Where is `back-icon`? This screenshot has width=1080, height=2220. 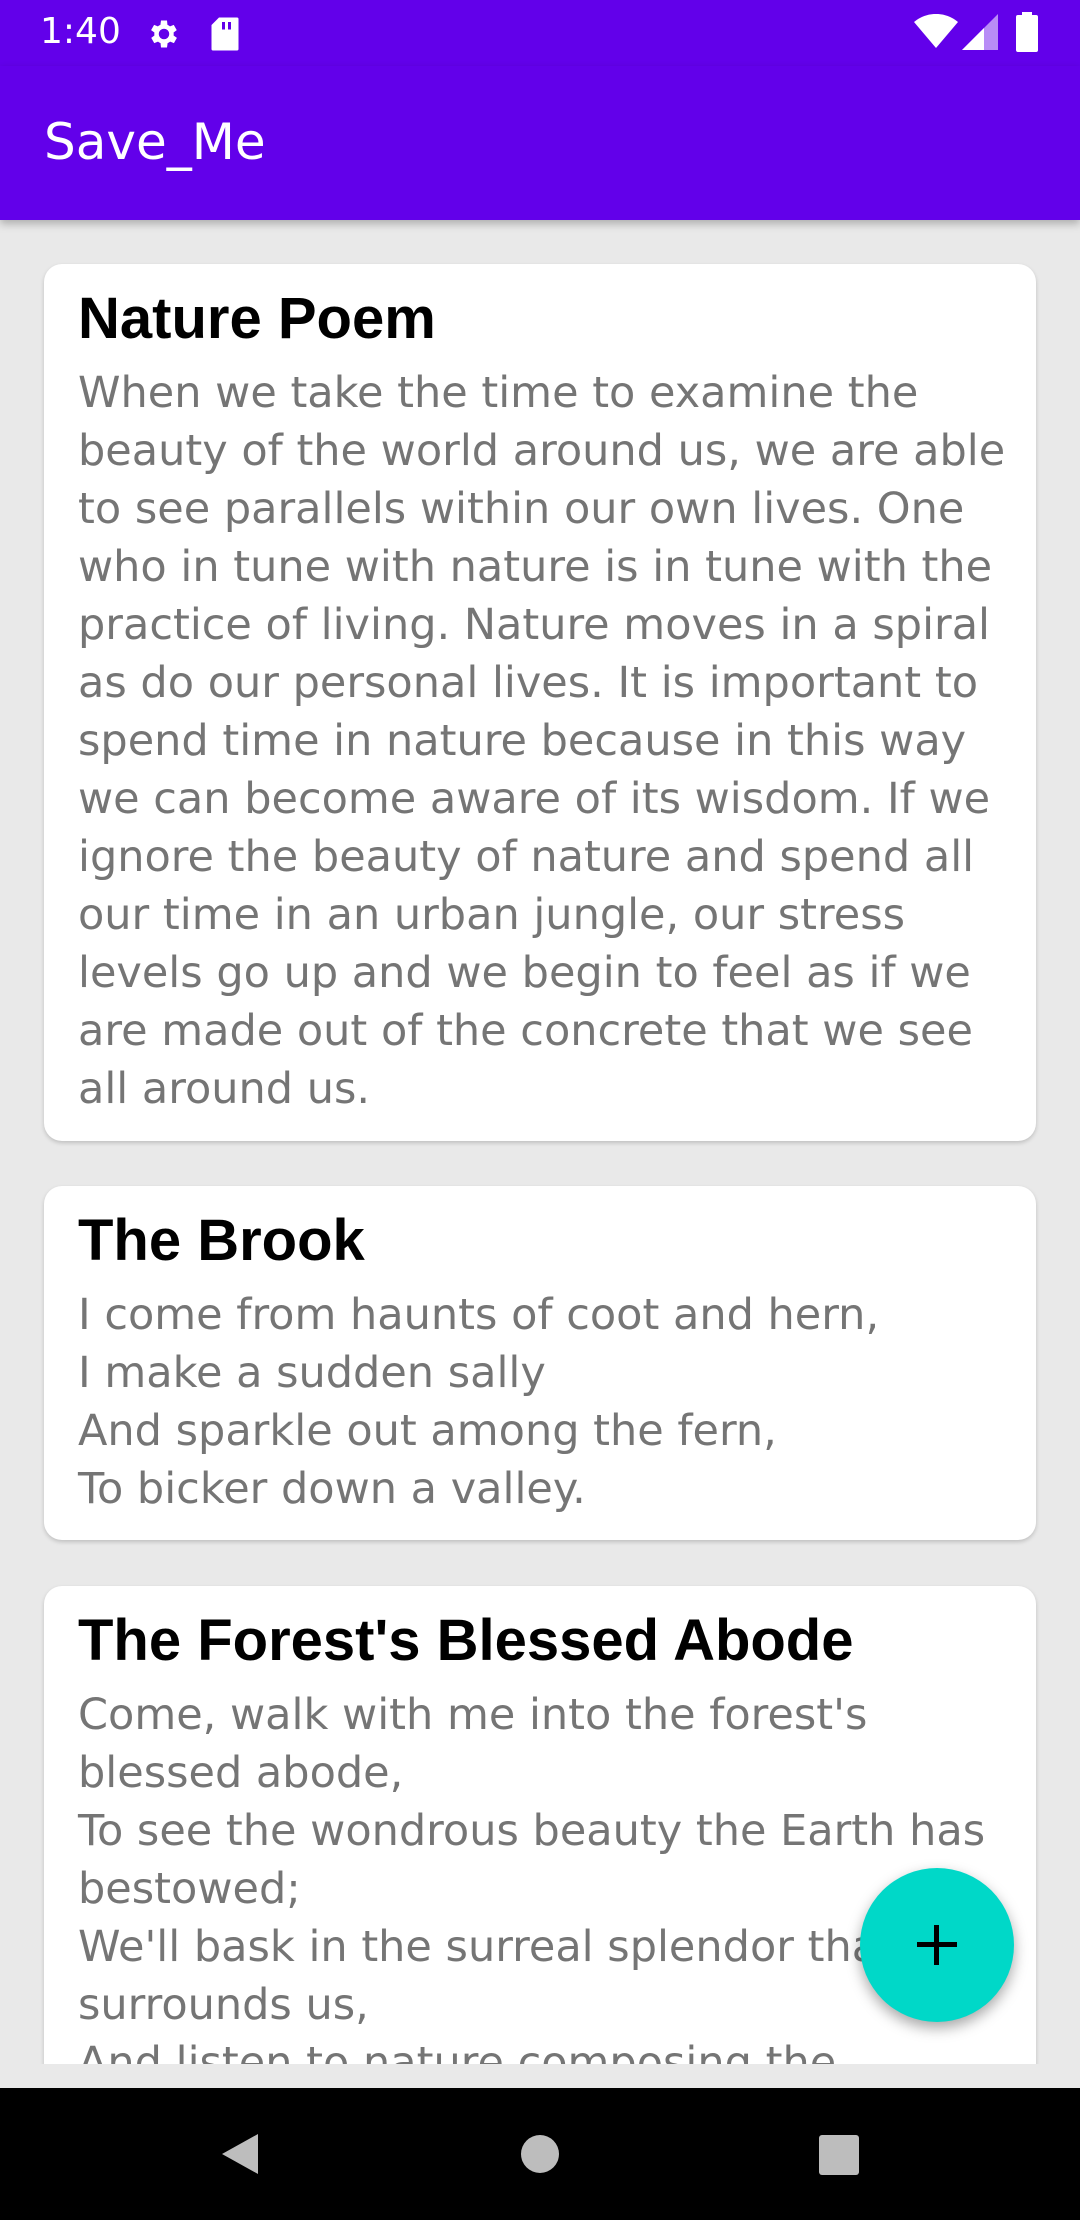
back-icon is located at coordinates (240, 2156).